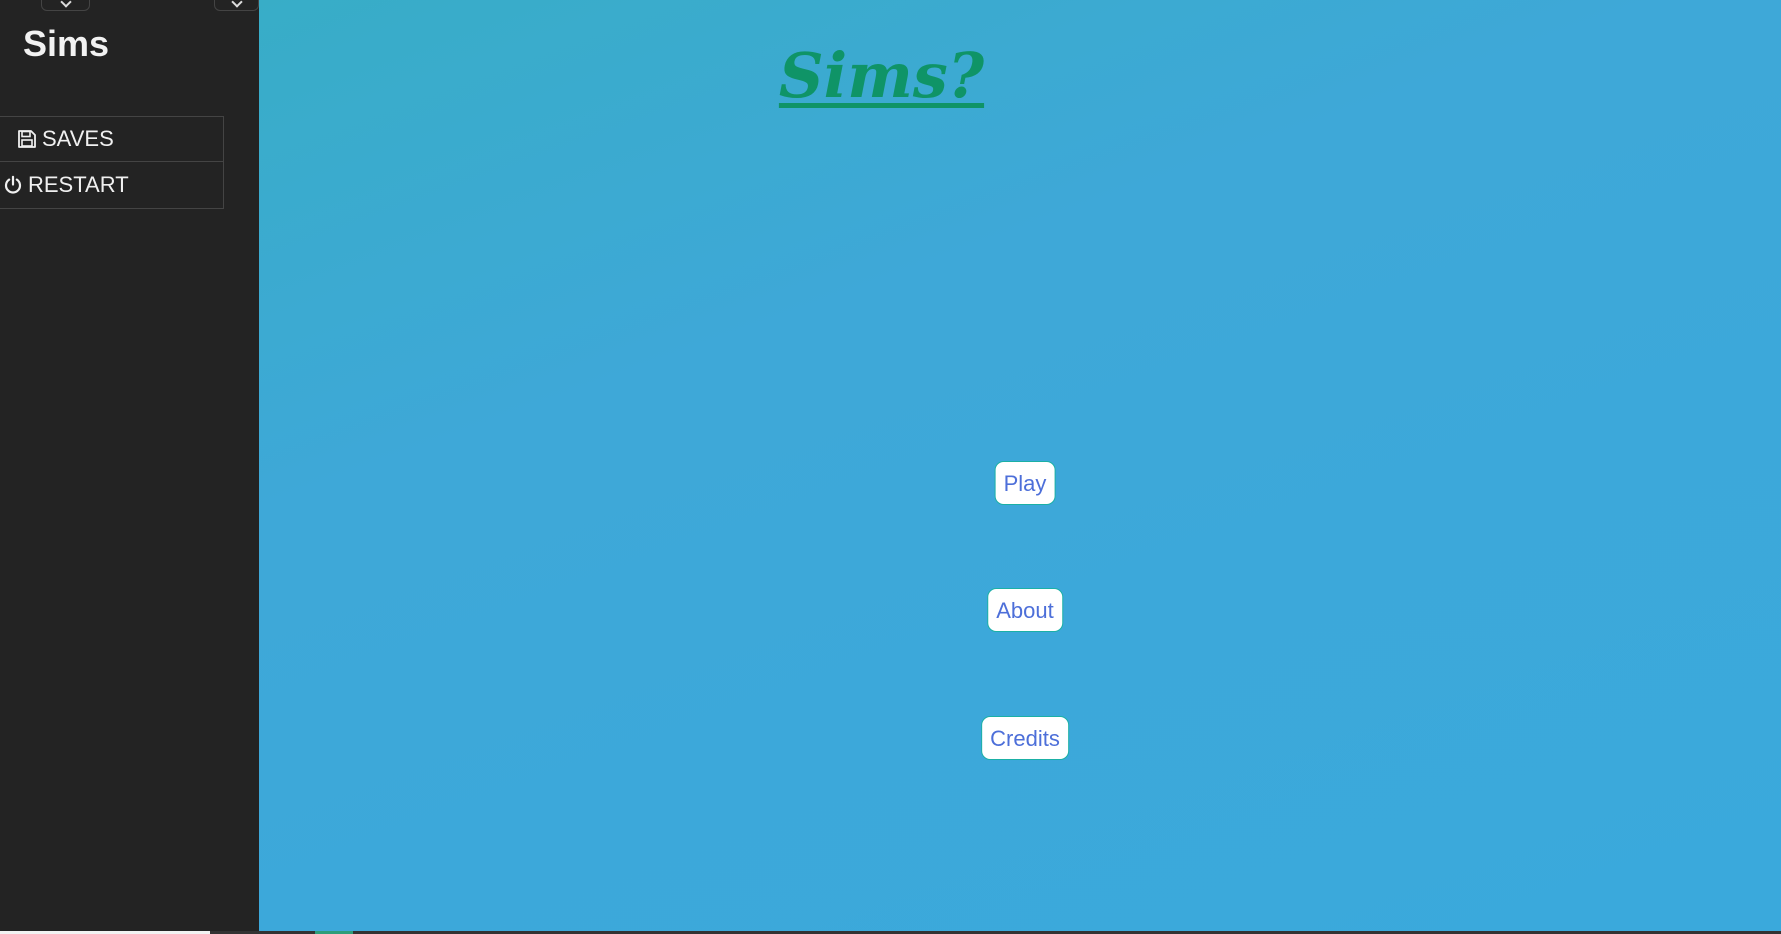 This screenshot has height=934, width=1781. What do you see at coordinates (1025, 483) in the screenshot?
I see `play-button: Play` at bounding box center [1025, 483].